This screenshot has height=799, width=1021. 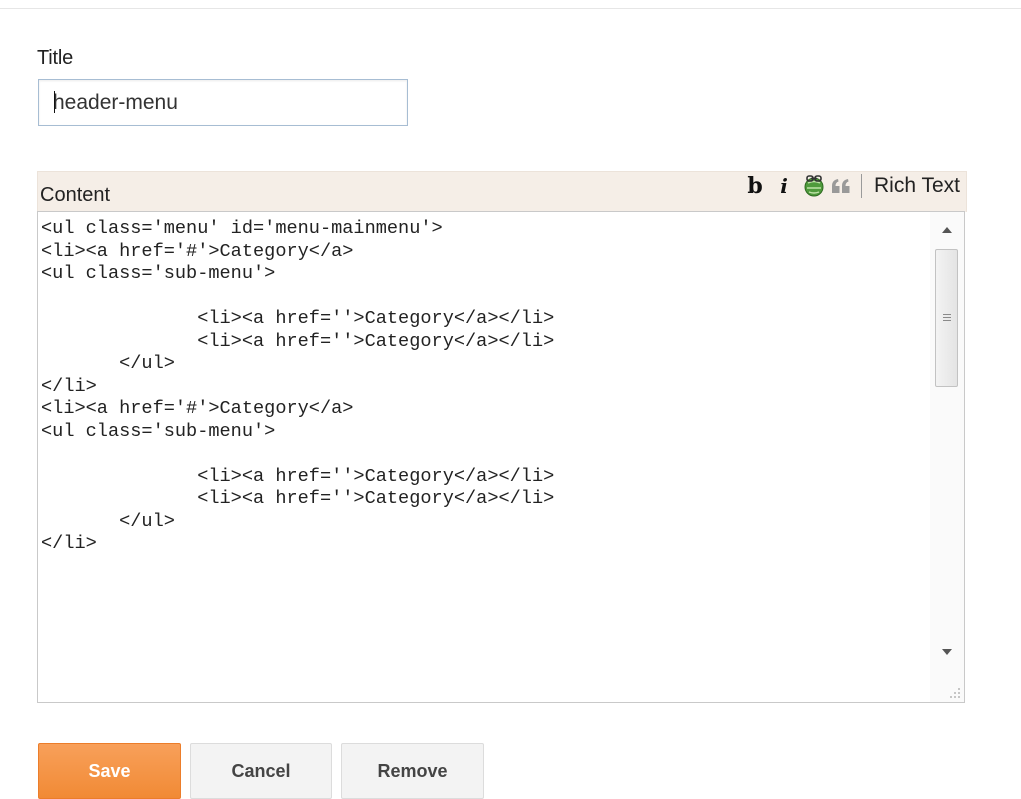 What do you see at coordinates (55, 58) in the screenshot?
I see `title-label: Title` at bounding box center [55, 58].